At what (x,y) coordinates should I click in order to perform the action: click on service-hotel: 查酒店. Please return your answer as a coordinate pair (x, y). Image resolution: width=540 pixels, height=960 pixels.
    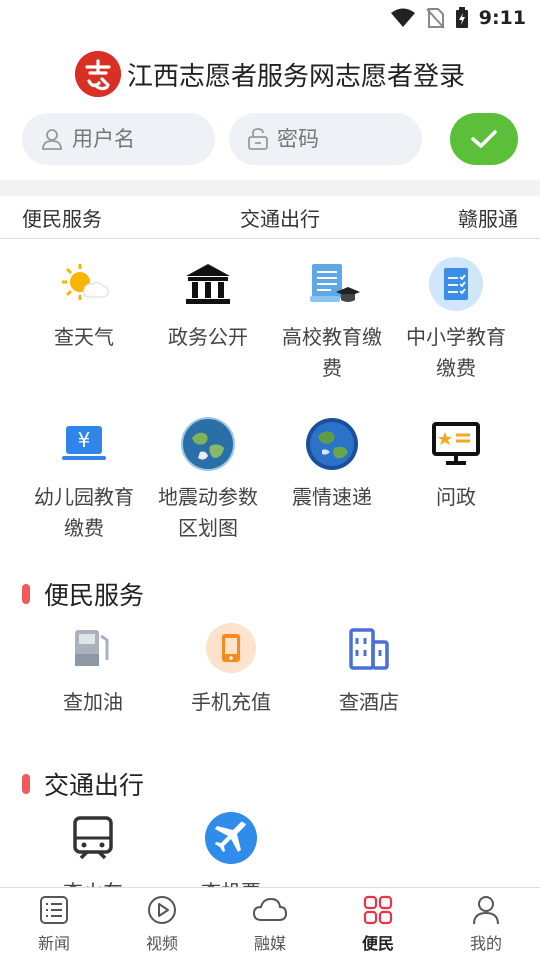
    Looking at the image, I should click on (369, 668).